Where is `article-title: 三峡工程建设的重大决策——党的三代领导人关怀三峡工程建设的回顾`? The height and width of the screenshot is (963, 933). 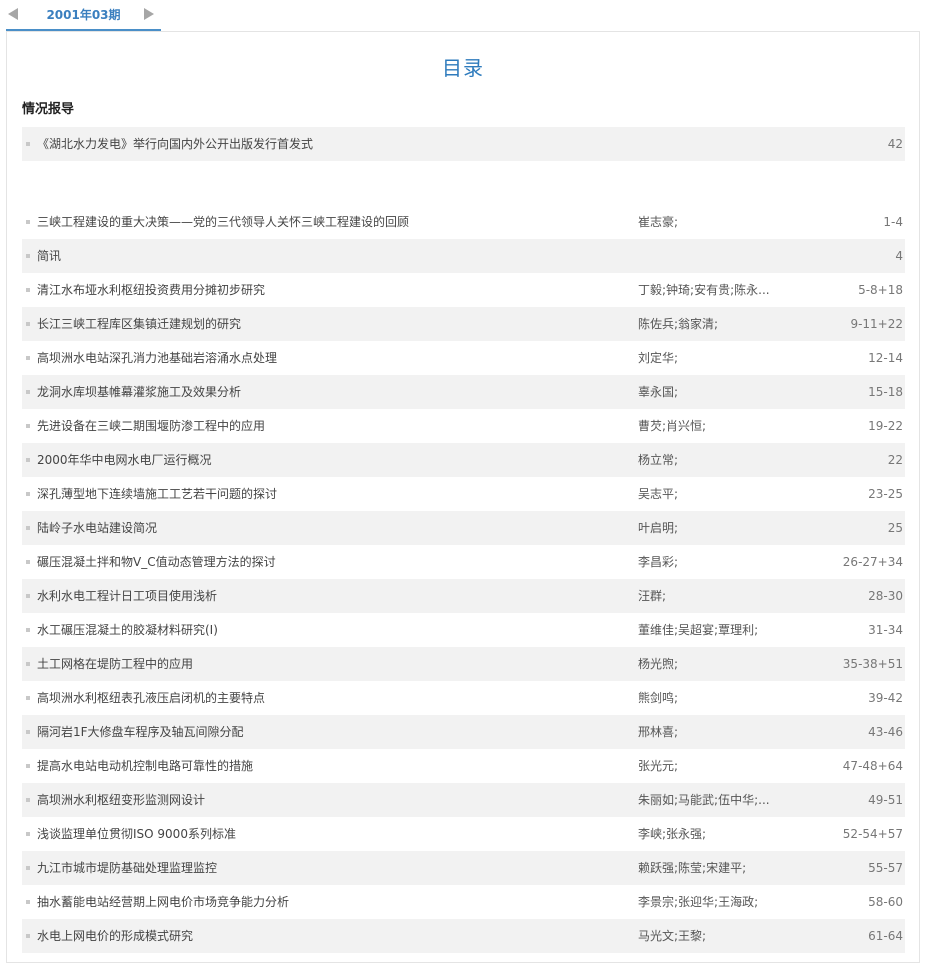
article-title: 三峡工程建设的重大决策——党的三代领导人关怀三峡工程建设的回顾 is located at coordinates (223, 222).